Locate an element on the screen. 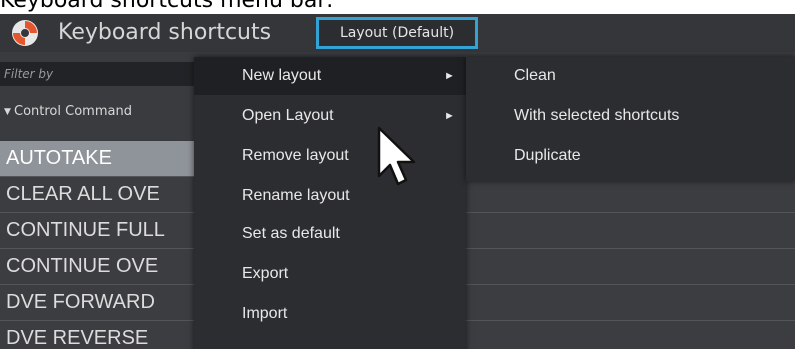  app-title: Keyboard shortcuts is located at coordinates (165, 32).